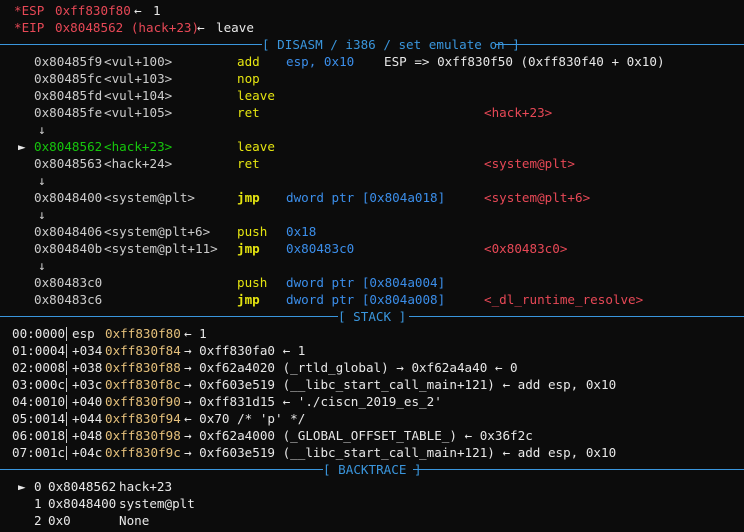  I want to click on instr-address: 0x8048406, so click(68, 231).